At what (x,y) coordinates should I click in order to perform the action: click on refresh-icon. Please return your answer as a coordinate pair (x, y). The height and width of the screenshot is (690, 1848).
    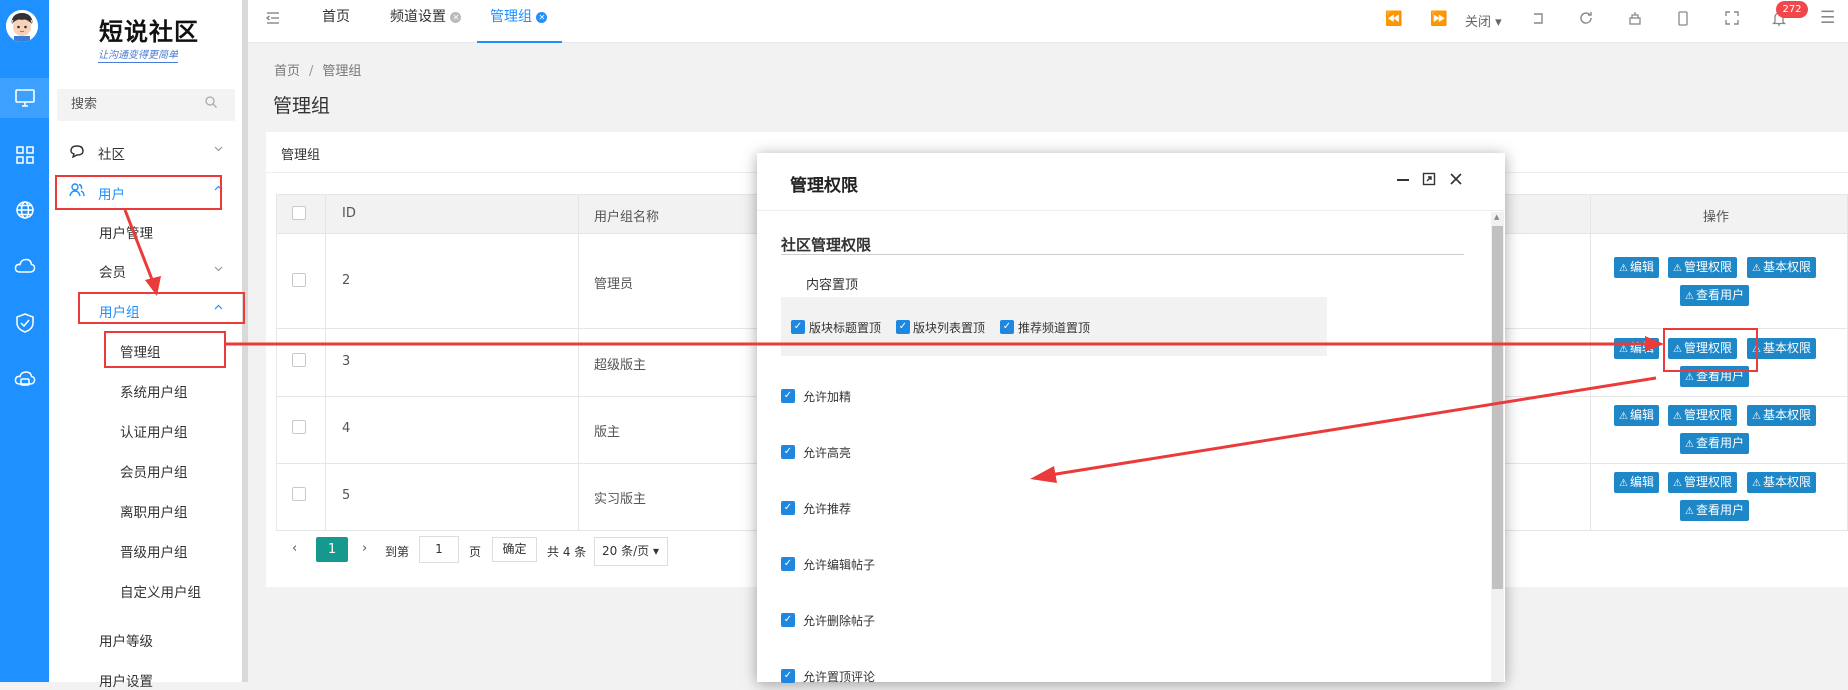
    Looking at the image, I should click on (1586, 20).